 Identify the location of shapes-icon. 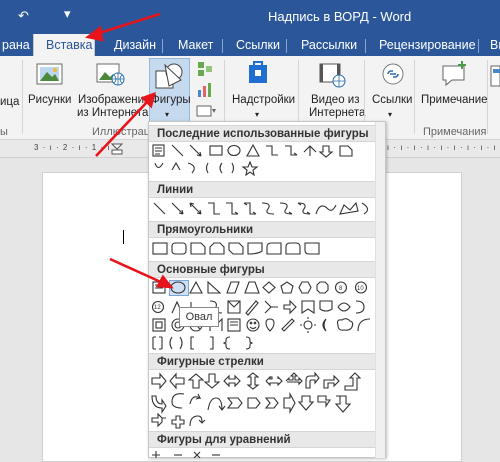
(169, 76).